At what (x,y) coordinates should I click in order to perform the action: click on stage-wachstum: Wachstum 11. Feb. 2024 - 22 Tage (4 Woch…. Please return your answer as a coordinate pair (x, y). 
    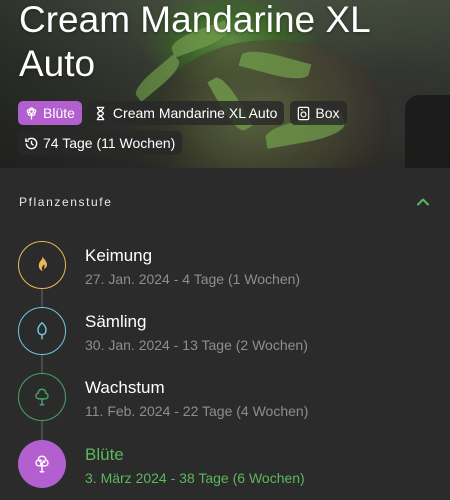
    Looking at the image, I should click on (228, 399).